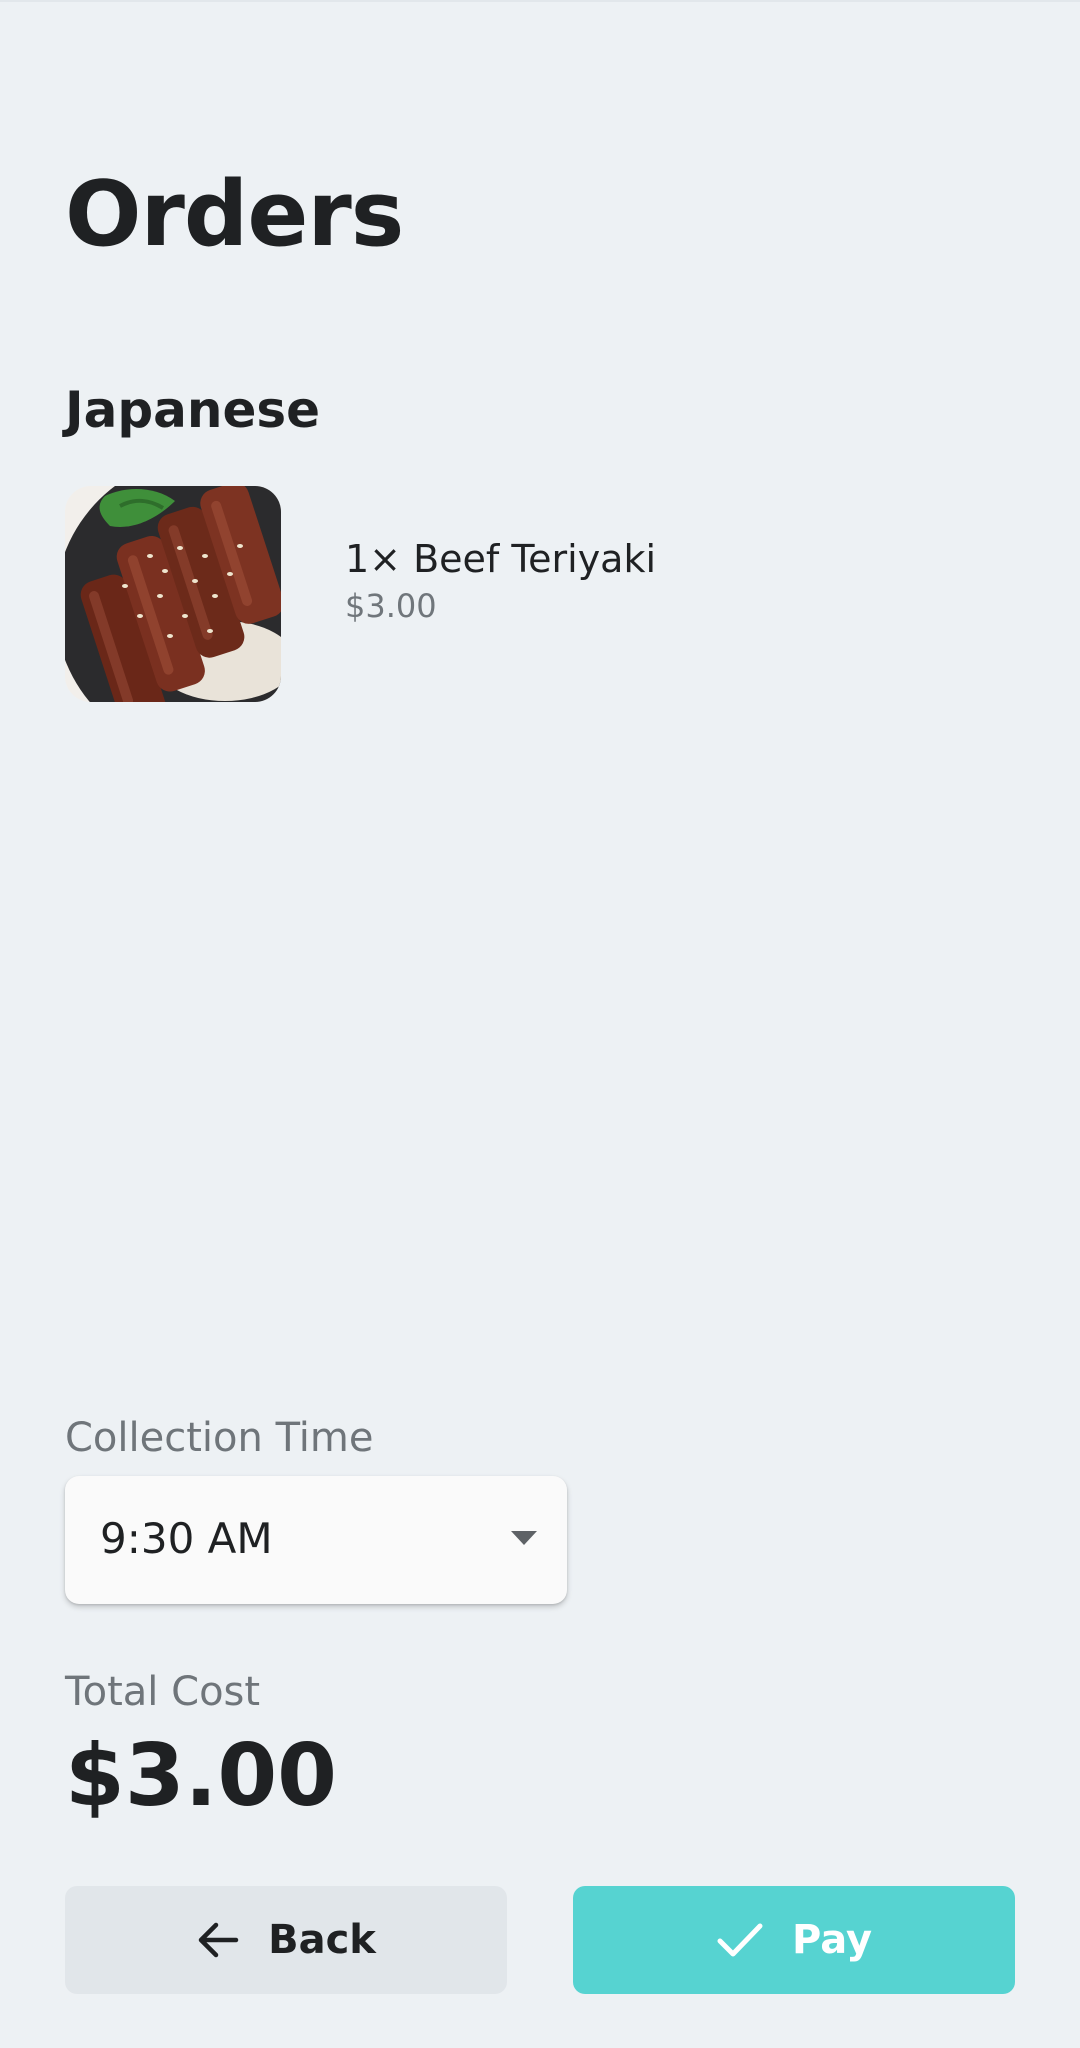 Image resolution: width=1080 pixels, height=2048 pixels. What do you see at coordinates (193, 410) in the screenshot?
I see `cuisine-section-title: Japanese` at bounding box center [193, 410].